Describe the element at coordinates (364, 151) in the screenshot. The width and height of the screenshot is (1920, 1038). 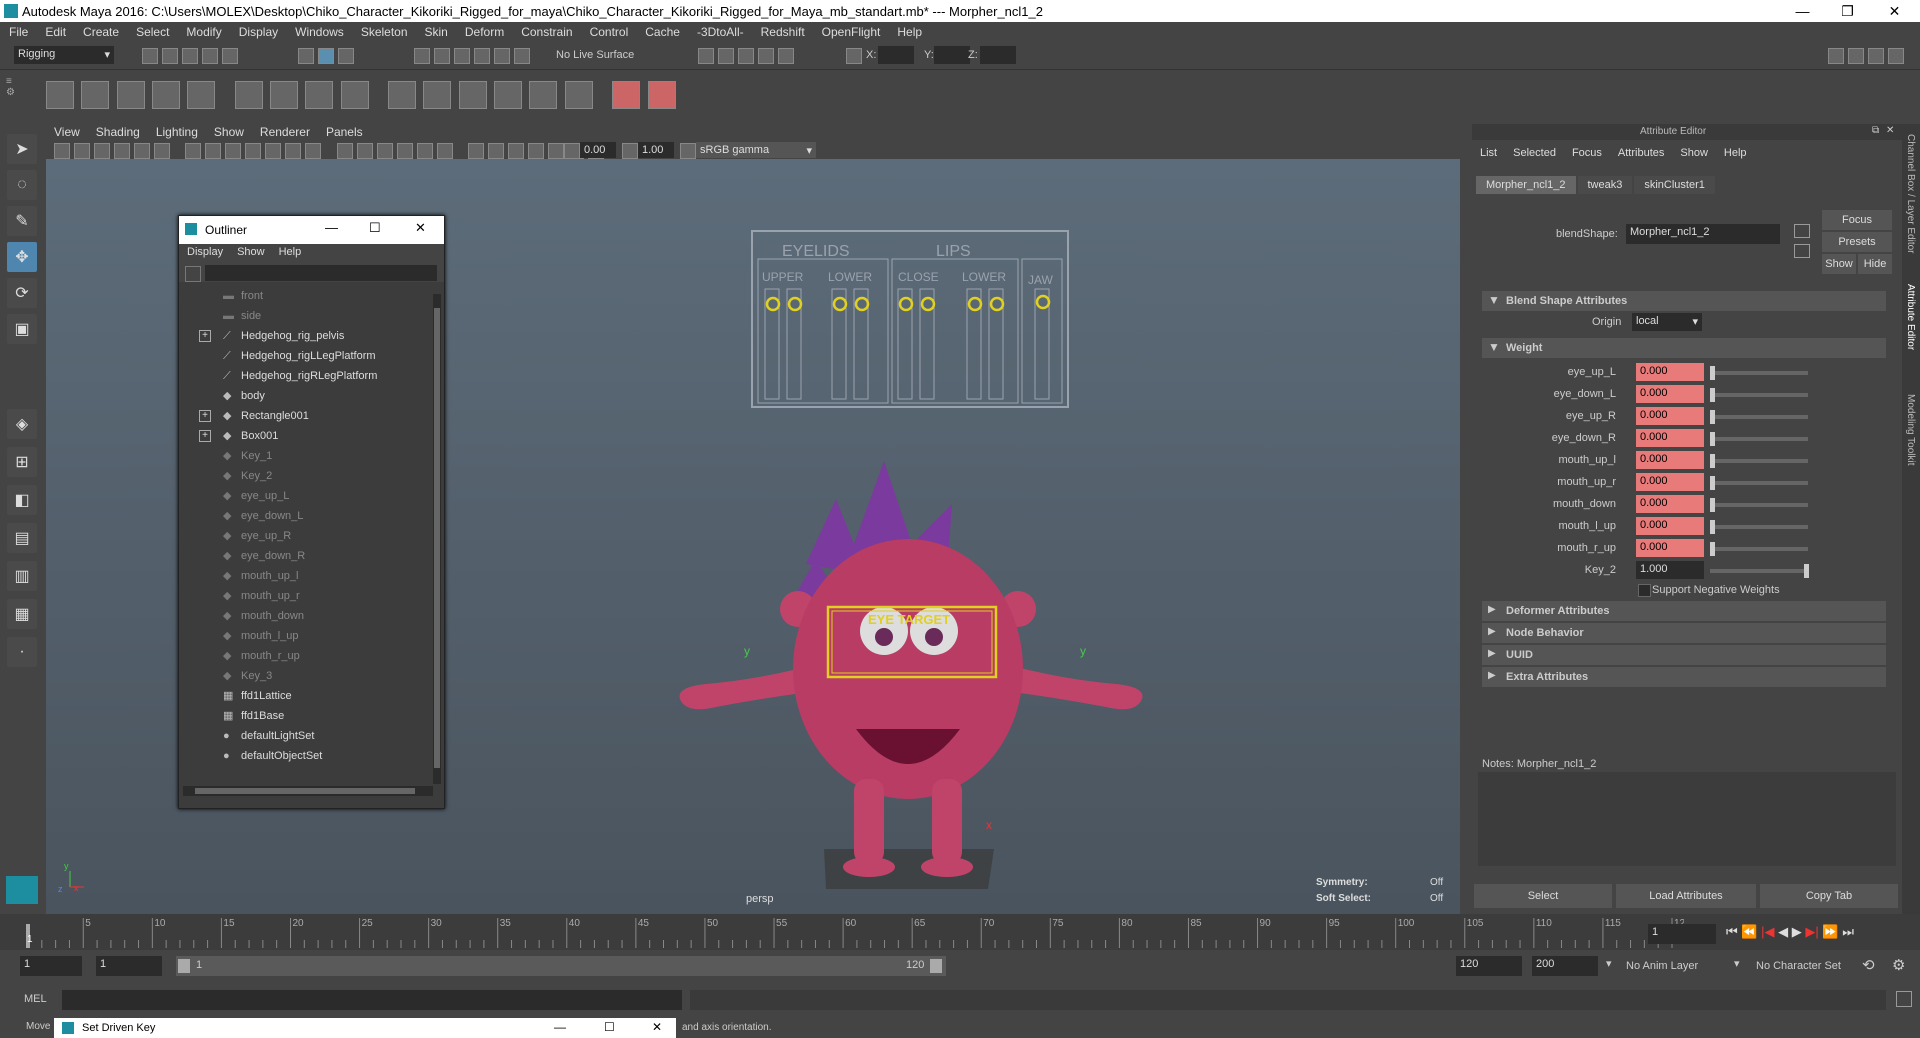
I see `smooth-shade-icon` at that location.